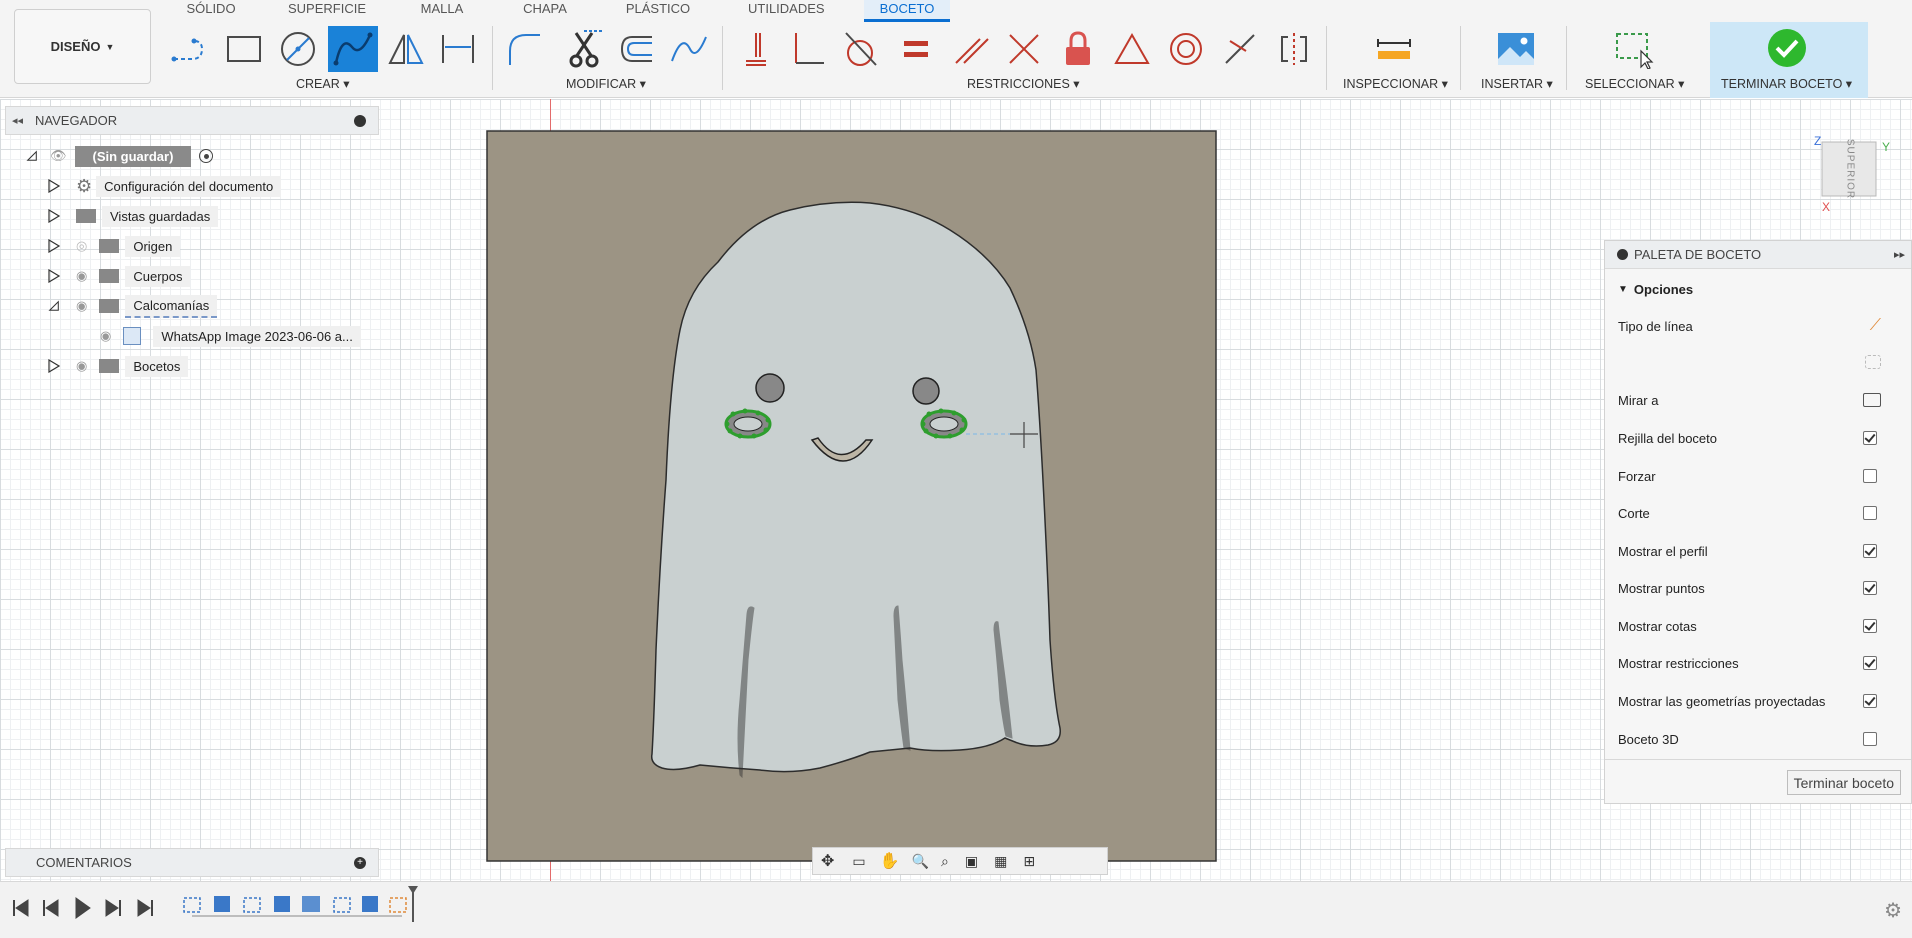 The width and height of the screenshot is (1912, 938). Describe the element at coordinates (157, 366) in the screenshot. I see `browser-item-label: Bocetos` at that location.